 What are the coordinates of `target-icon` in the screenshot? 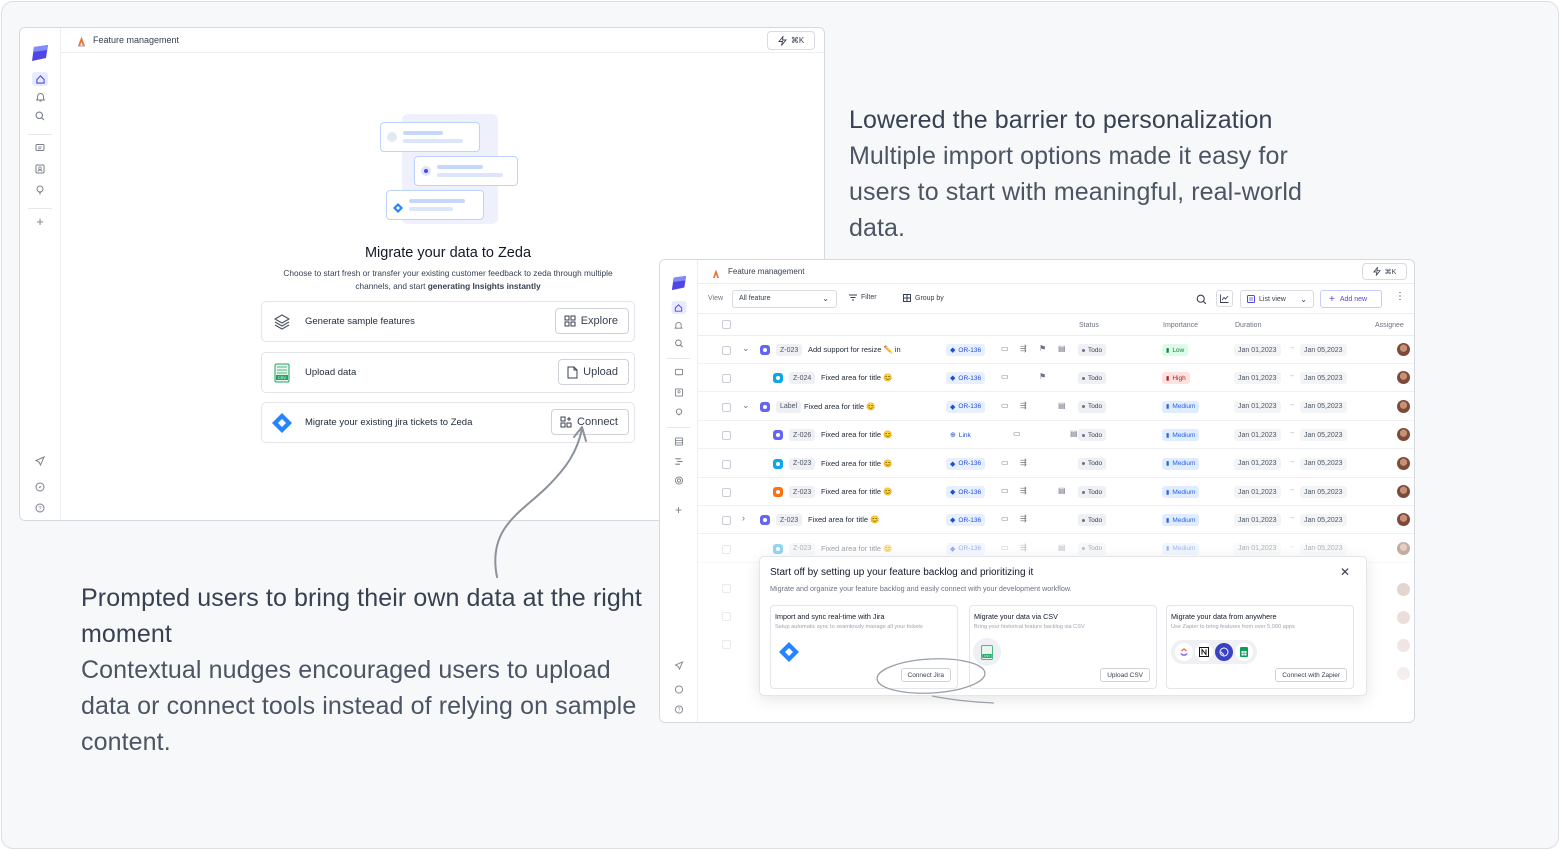 It's located at (678, 480).